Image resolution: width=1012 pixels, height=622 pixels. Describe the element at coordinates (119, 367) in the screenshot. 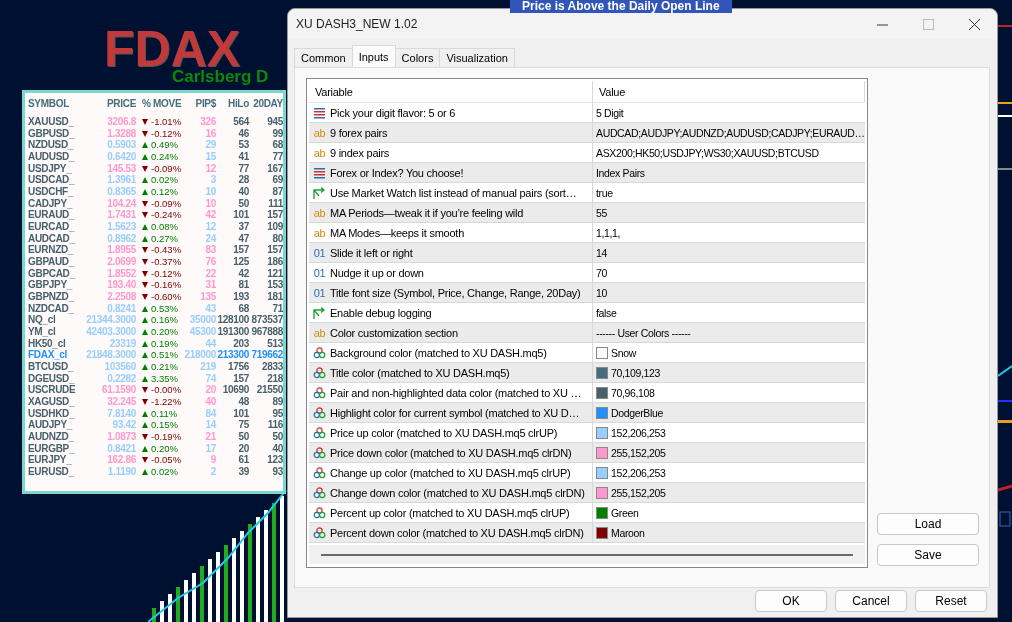

I see `price-cell-text: 103560` at that location.